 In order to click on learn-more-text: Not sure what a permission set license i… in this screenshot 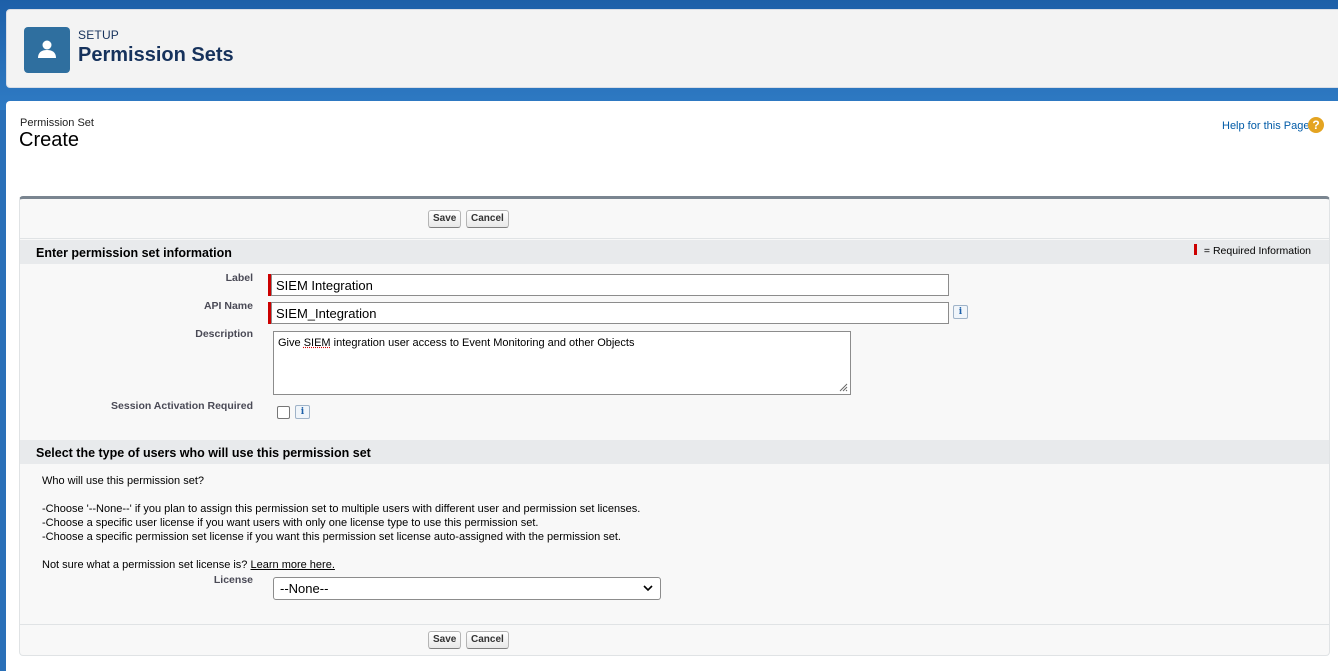, I will do `click(188, 565)`.